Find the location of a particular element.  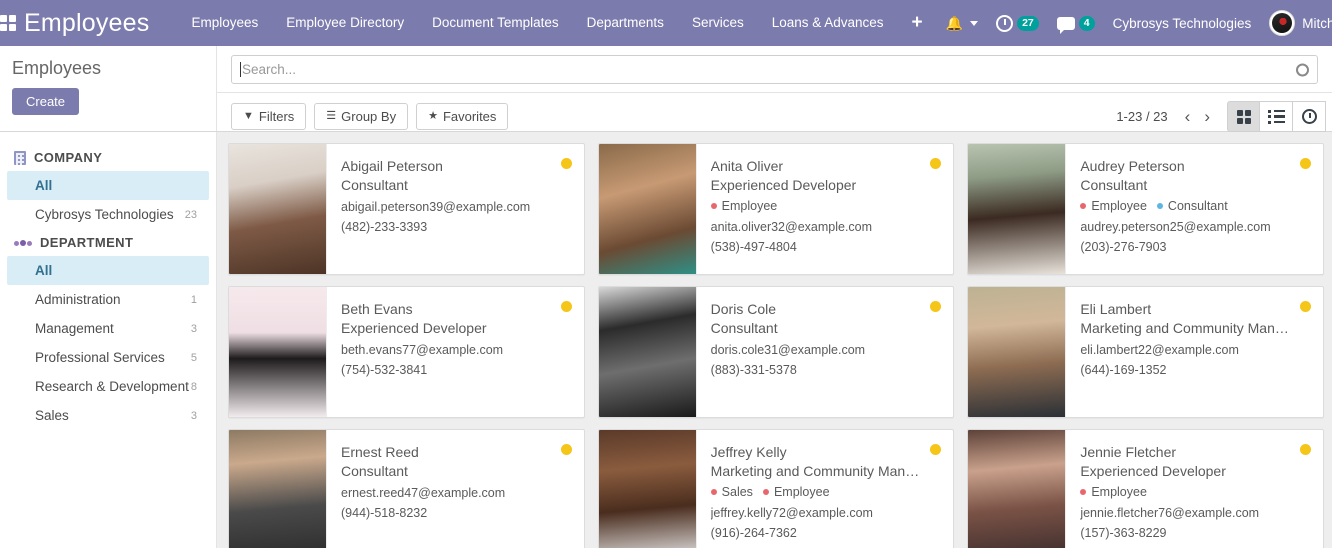

employee-email: jennie.fletcher76@example.com is located at coordinates (1195, 513).